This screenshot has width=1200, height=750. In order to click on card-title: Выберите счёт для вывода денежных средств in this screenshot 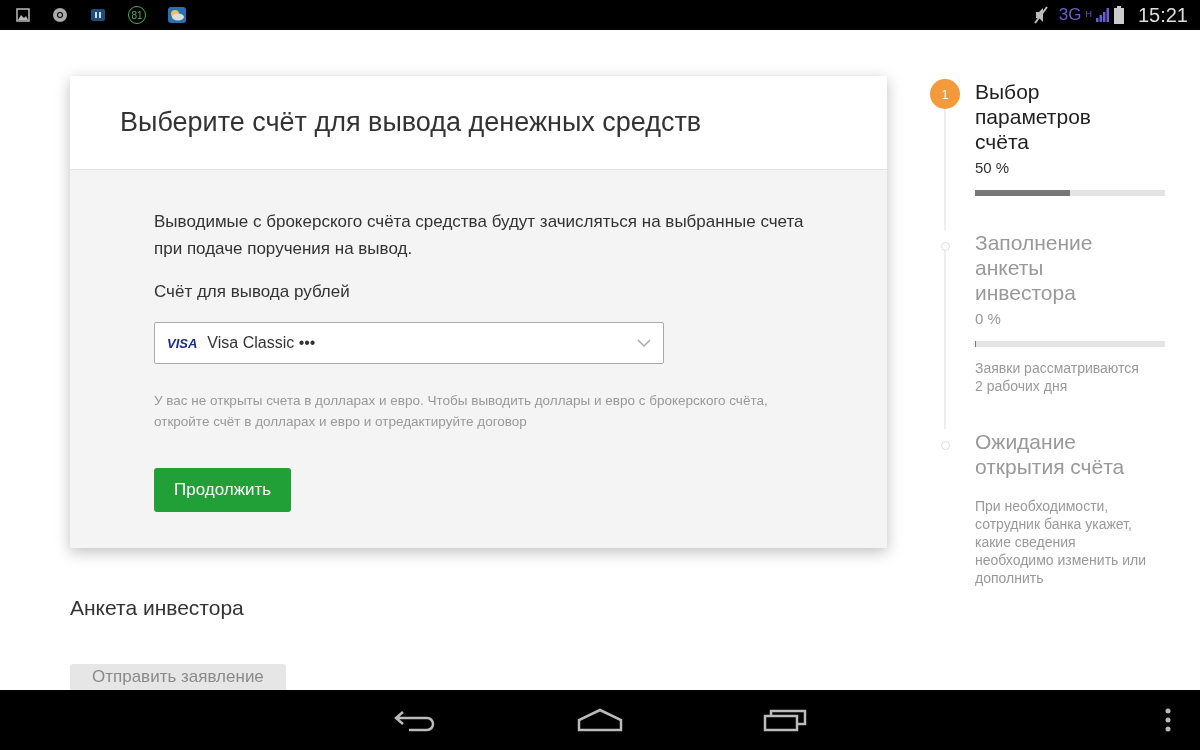, I will do `click(411, 122)`.